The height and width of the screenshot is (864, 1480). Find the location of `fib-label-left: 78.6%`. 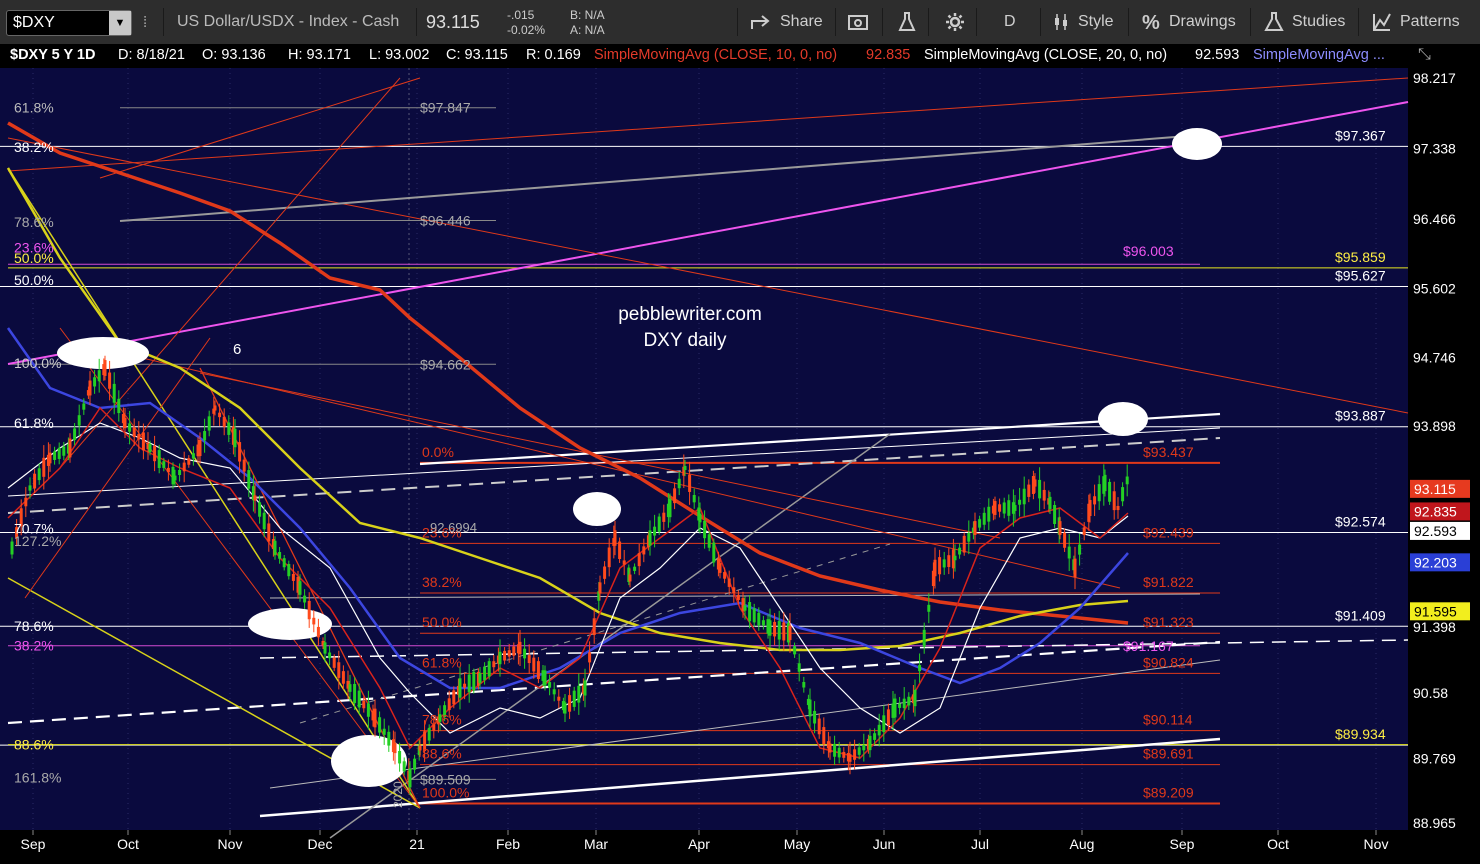

fib-label-left: 78.6% is located at coordinates (34, 222).